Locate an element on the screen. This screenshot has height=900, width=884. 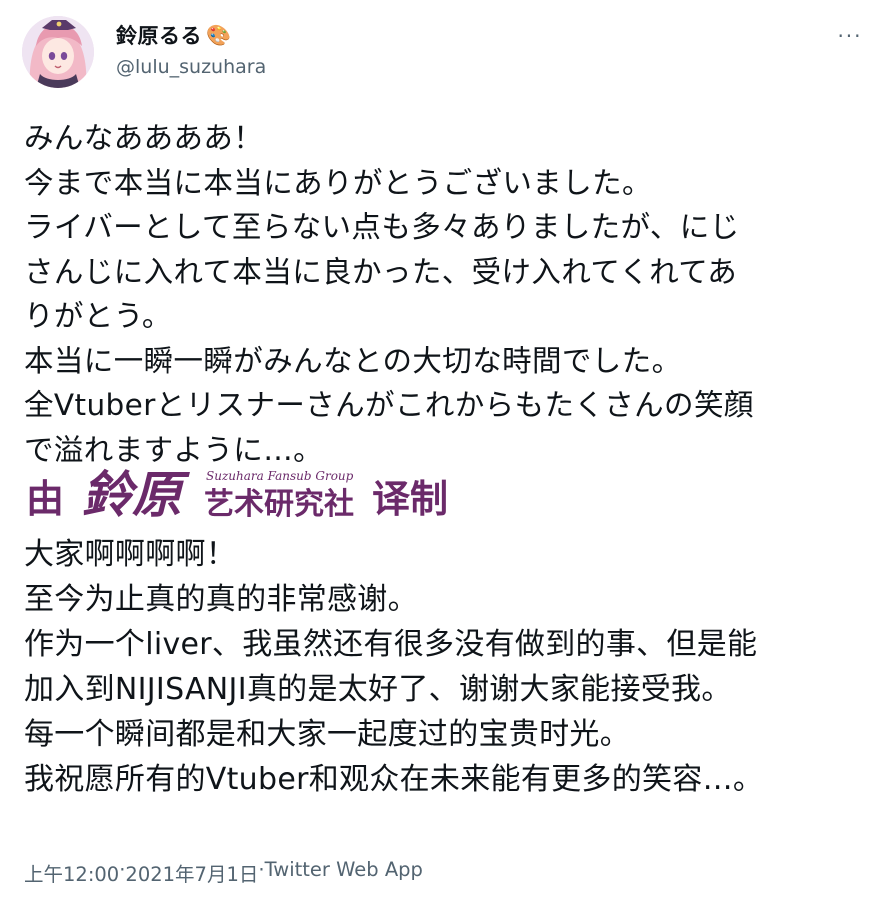
tweet-date: 2021年7月1日 is located at coordinates (191, 872).